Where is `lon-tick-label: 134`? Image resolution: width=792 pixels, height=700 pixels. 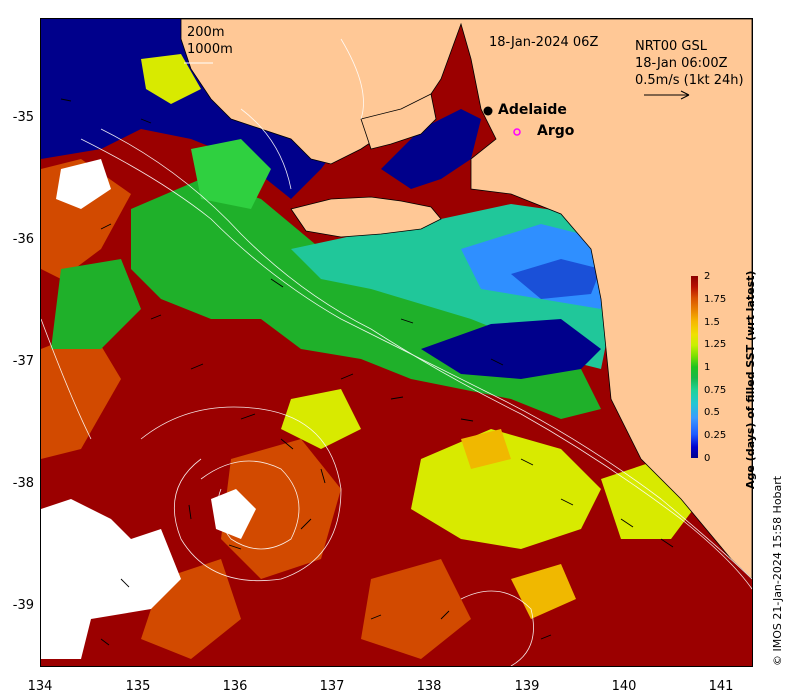 lon-tick-label: 134 is located at coordinates (40, 686).